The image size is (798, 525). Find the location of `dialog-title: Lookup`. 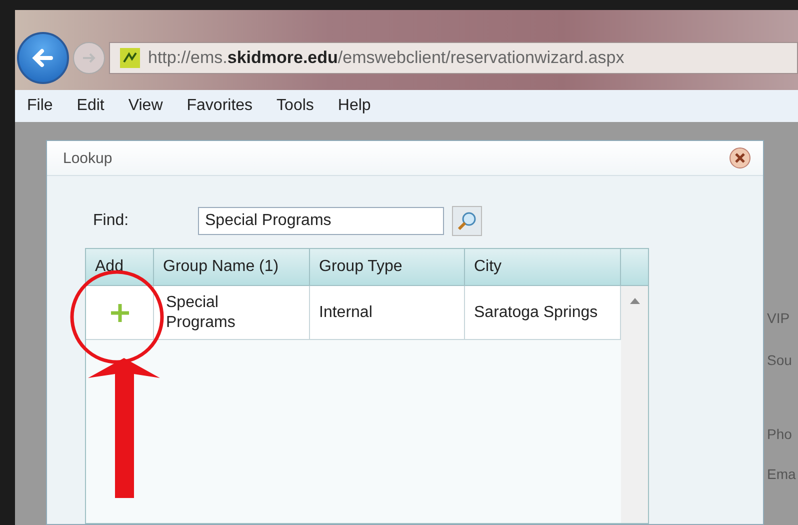

dialog-title: Lookup is located at coordinates (87, 158).